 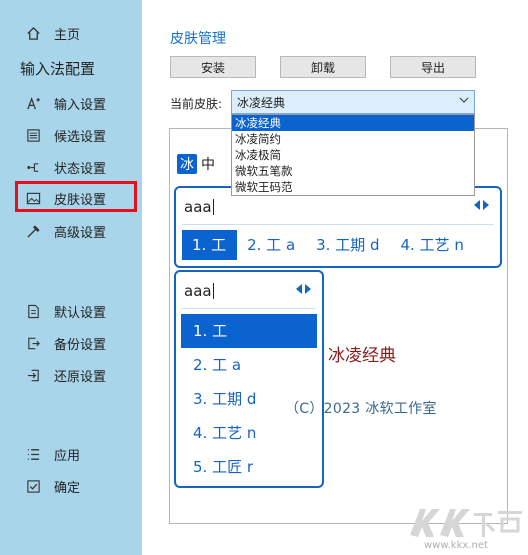 I want to click on candidate-item: 5. 工匠 r, so click(x=223, y=467).